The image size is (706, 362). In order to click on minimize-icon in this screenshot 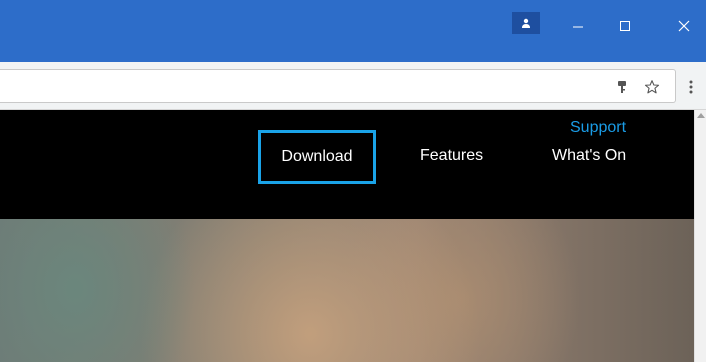, I will do `click(578, 27)`.